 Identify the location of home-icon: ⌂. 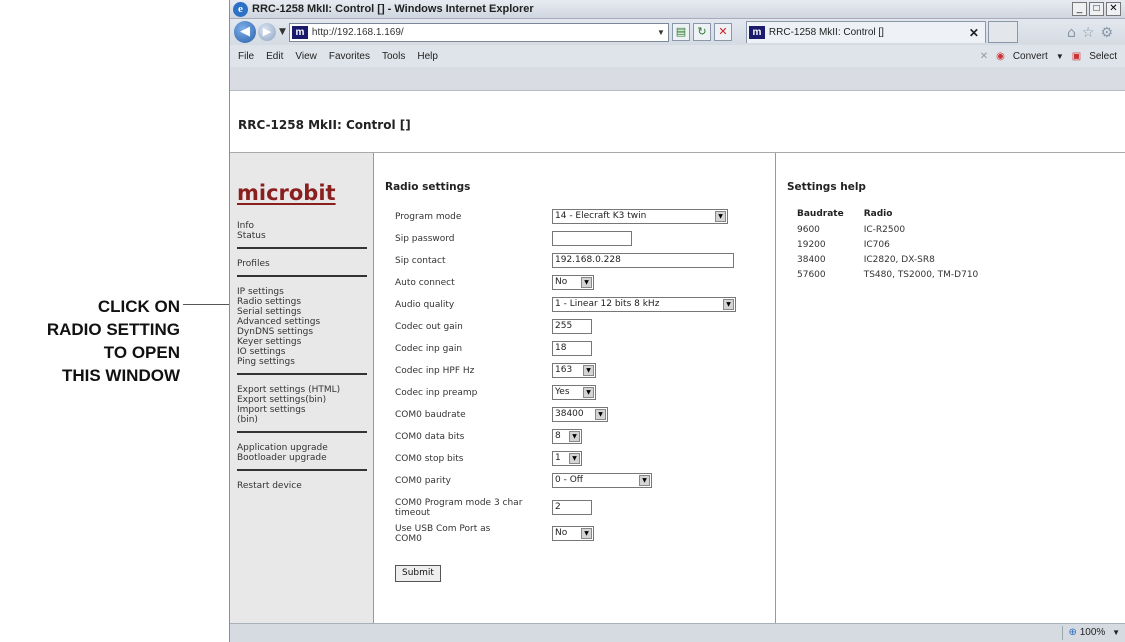
(1074, 33).